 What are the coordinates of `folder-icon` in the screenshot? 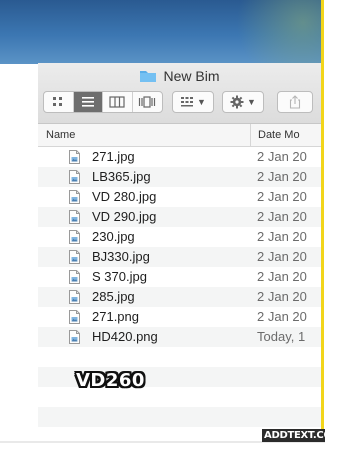 It's located at (148, 76).